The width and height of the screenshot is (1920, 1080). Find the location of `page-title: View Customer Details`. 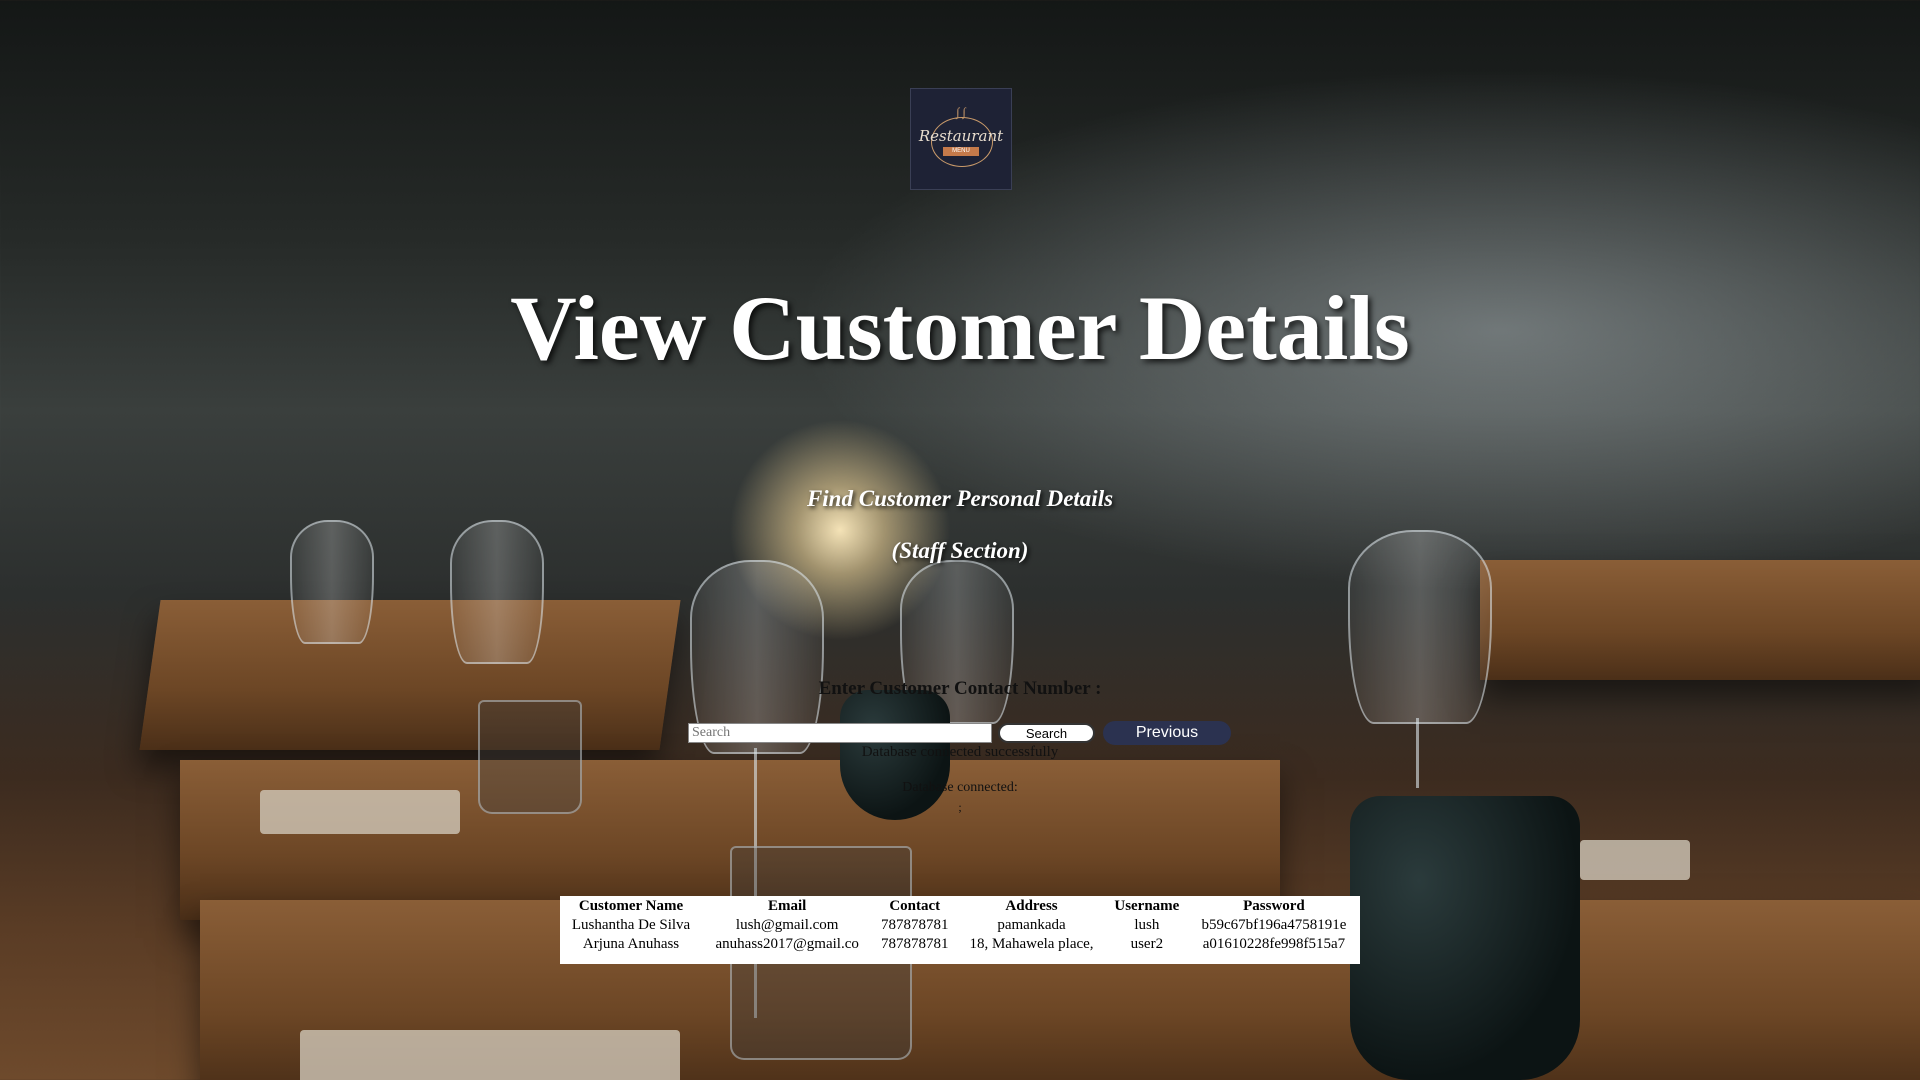

page-title: View Customer Details is located at coordinates (960, 328).